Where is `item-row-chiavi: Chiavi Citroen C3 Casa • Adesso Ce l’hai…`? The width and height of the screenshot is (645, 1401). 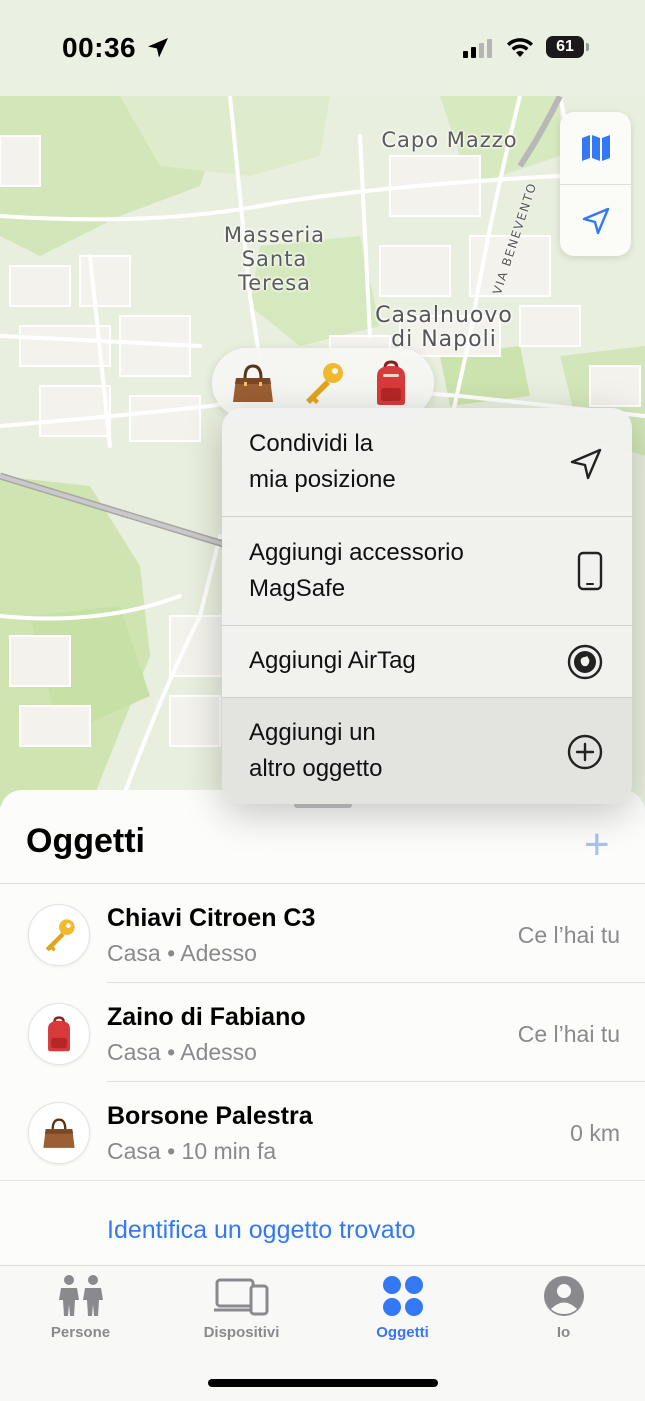
item-row-chiavi: Chiavi Citroen C3 Casa • Adesso Ce l’hai… is located at coordinates (322, 933).